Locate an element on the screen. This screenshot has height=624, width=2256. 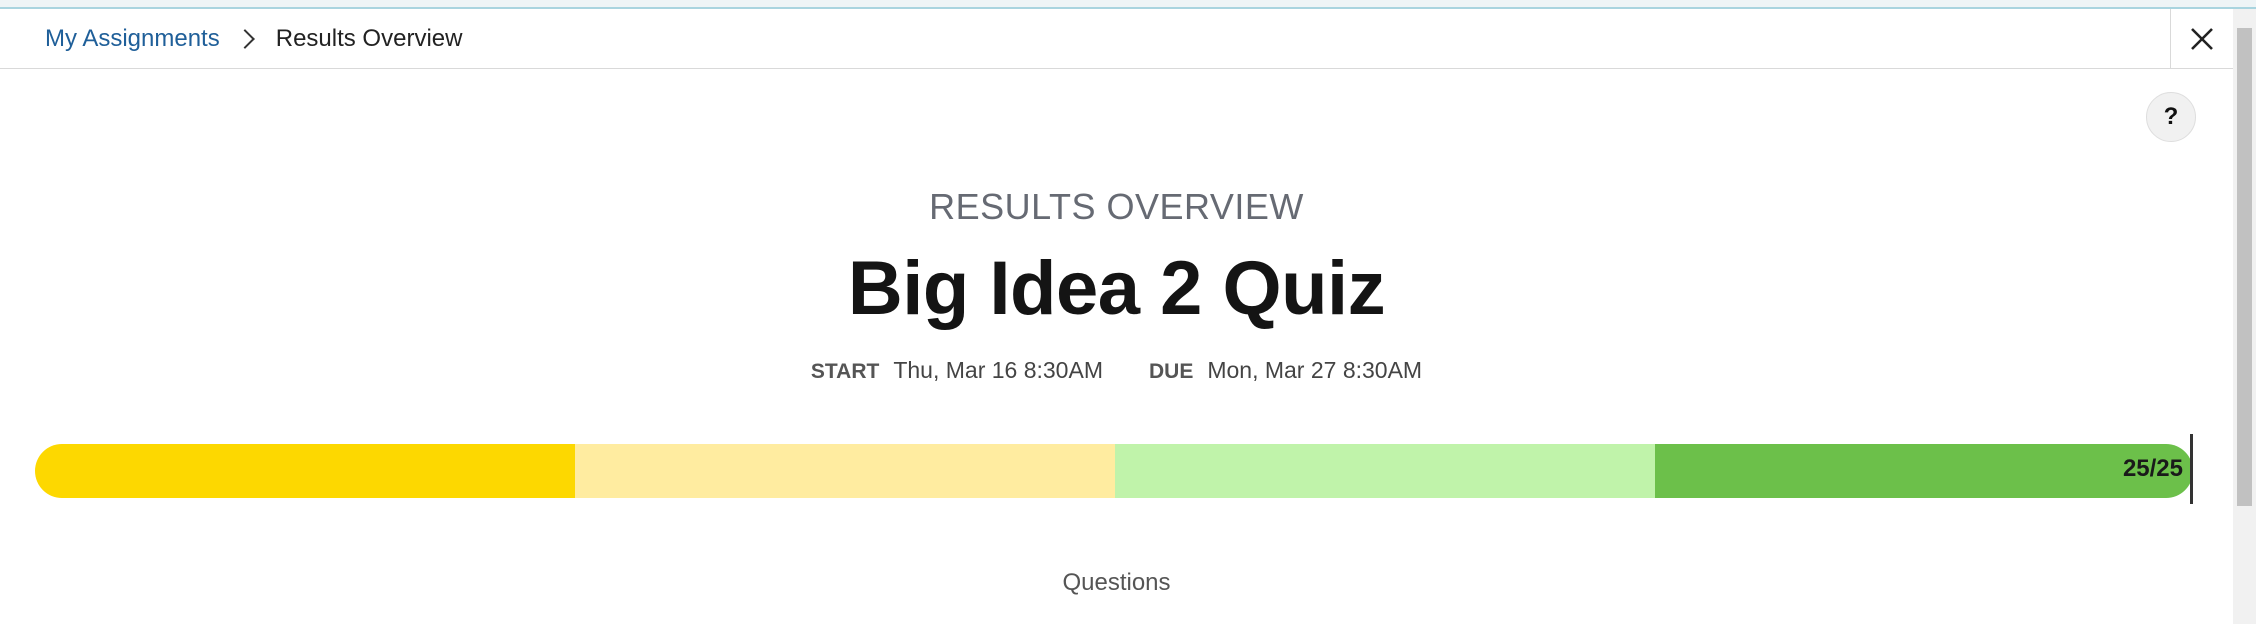
top-accent-bar is located at coordinates (1128, 4).